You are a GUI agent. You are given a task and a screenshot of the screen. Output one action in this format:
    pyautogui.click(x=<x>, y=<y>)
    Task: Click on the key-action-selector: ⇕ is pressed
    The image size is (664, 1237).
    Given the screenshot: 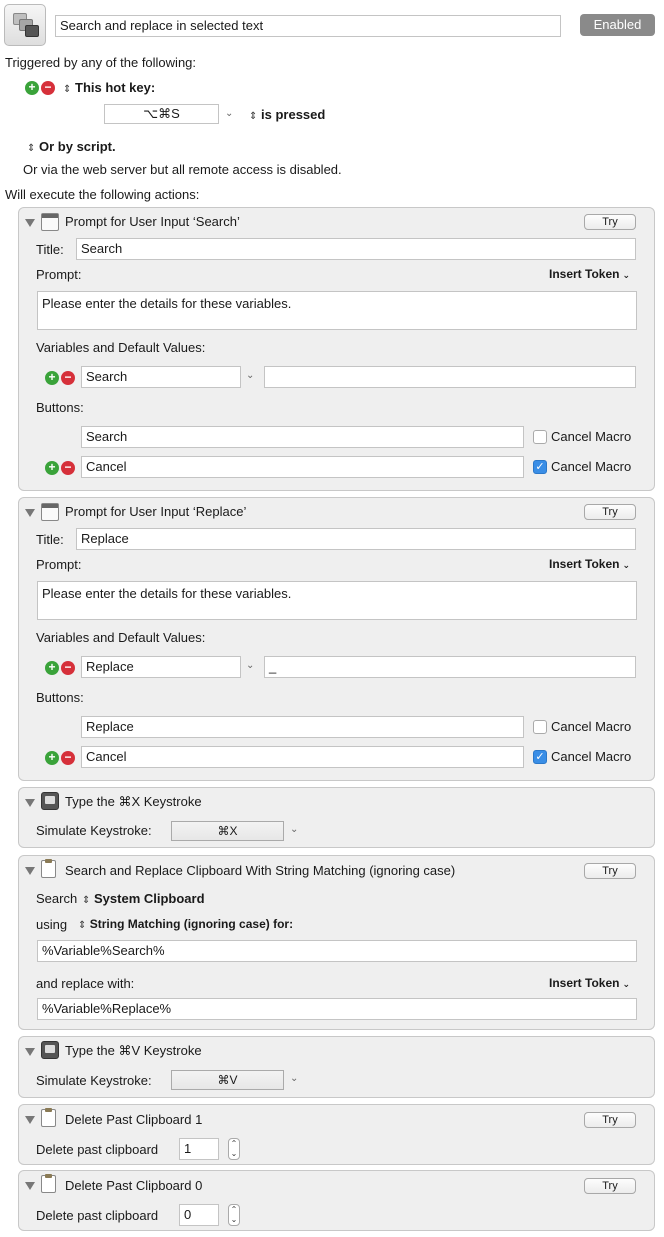 What is the action you would take?
    pyautogui.click(x=287, y=114)
    